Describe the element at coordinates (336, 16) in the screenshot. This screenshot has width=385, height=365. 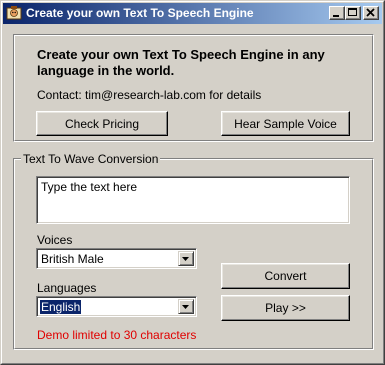
I see `minimize-icon` at that location.